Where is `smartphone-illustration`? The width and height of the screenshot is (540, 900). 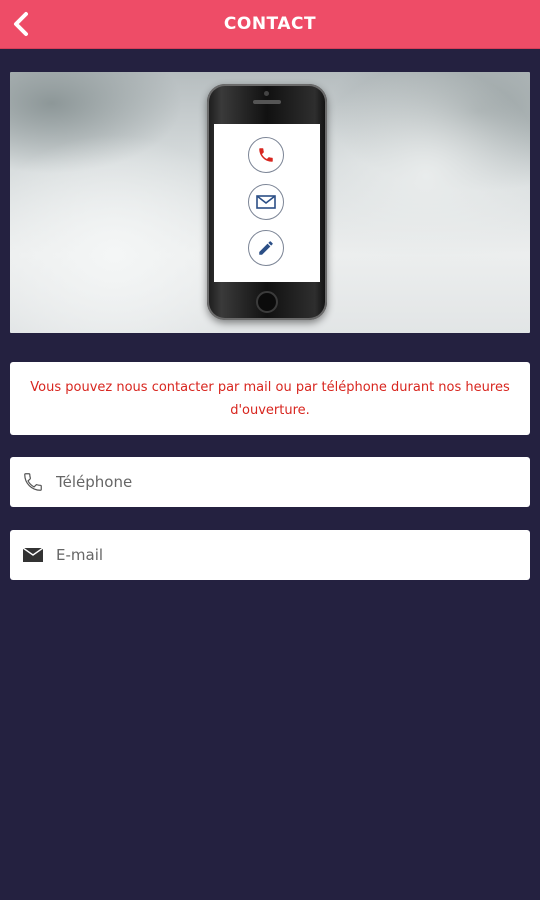 smartphone-illustration is located at coordinates (267, 202).